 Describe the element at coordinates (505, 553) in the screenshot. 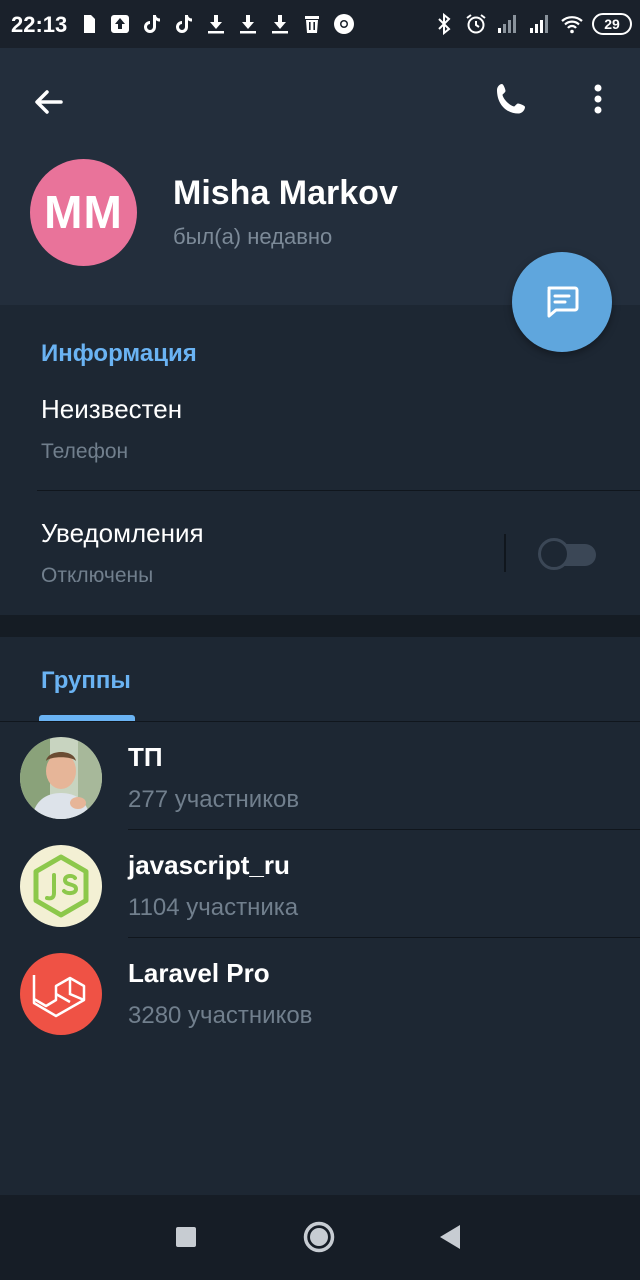

I see `toggle-separator` at that location.